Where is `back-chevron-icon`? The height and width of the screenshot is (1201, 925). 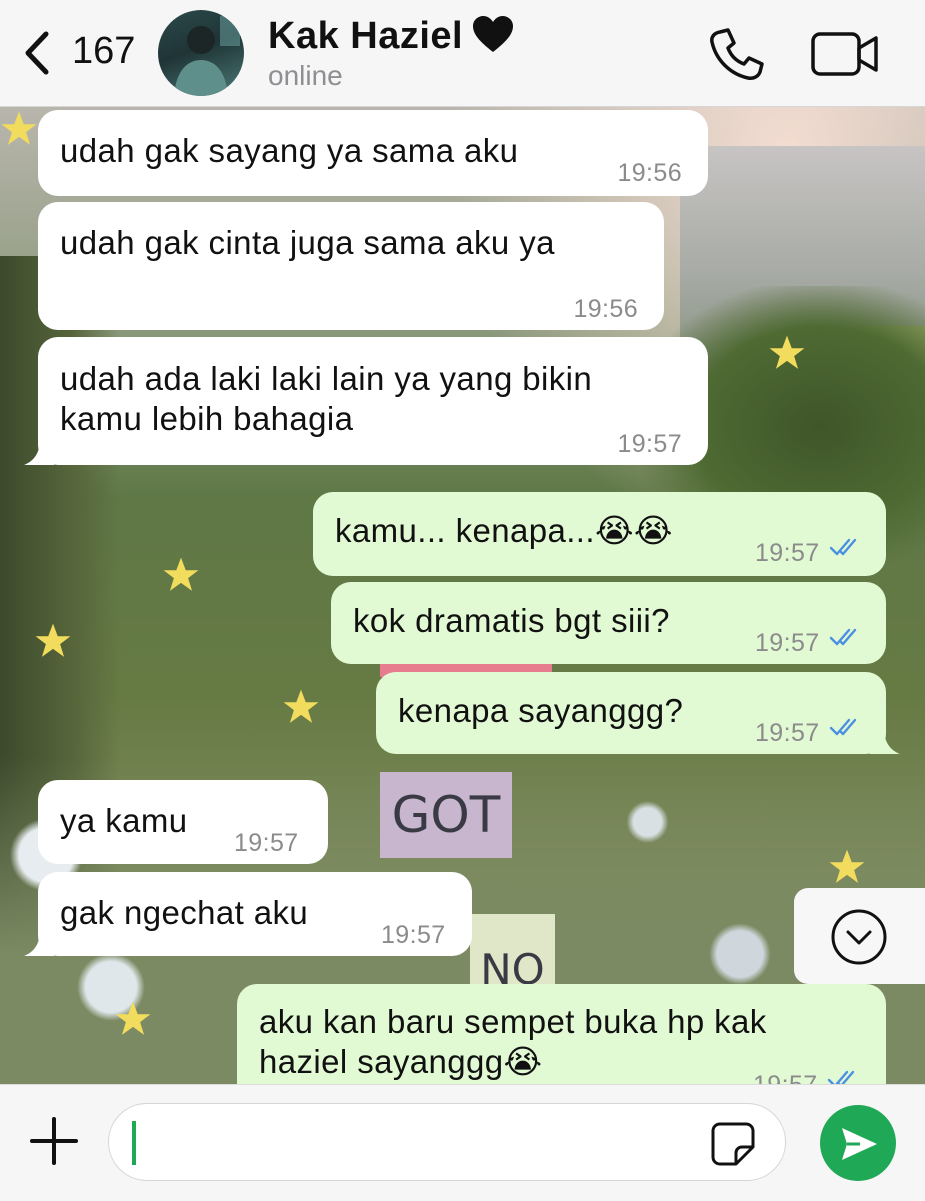
back-chevron-icon is located at coordinates (38, 53).